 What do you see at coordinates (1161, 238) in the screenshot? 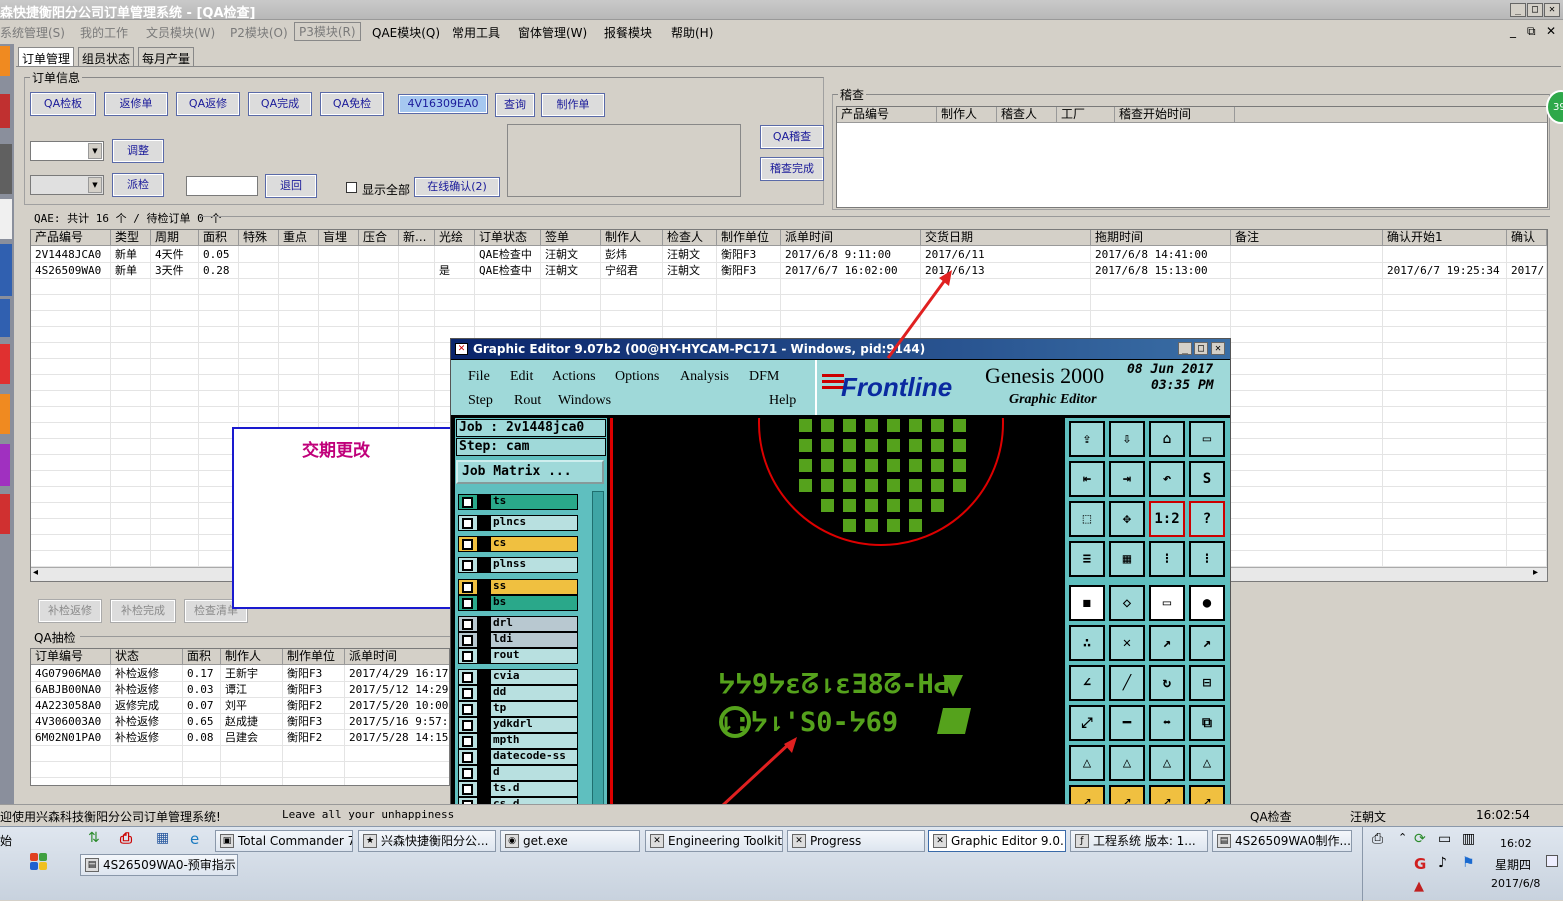
I see `qae-col-header: 拖期时间` at bounding box center [1161, 238].